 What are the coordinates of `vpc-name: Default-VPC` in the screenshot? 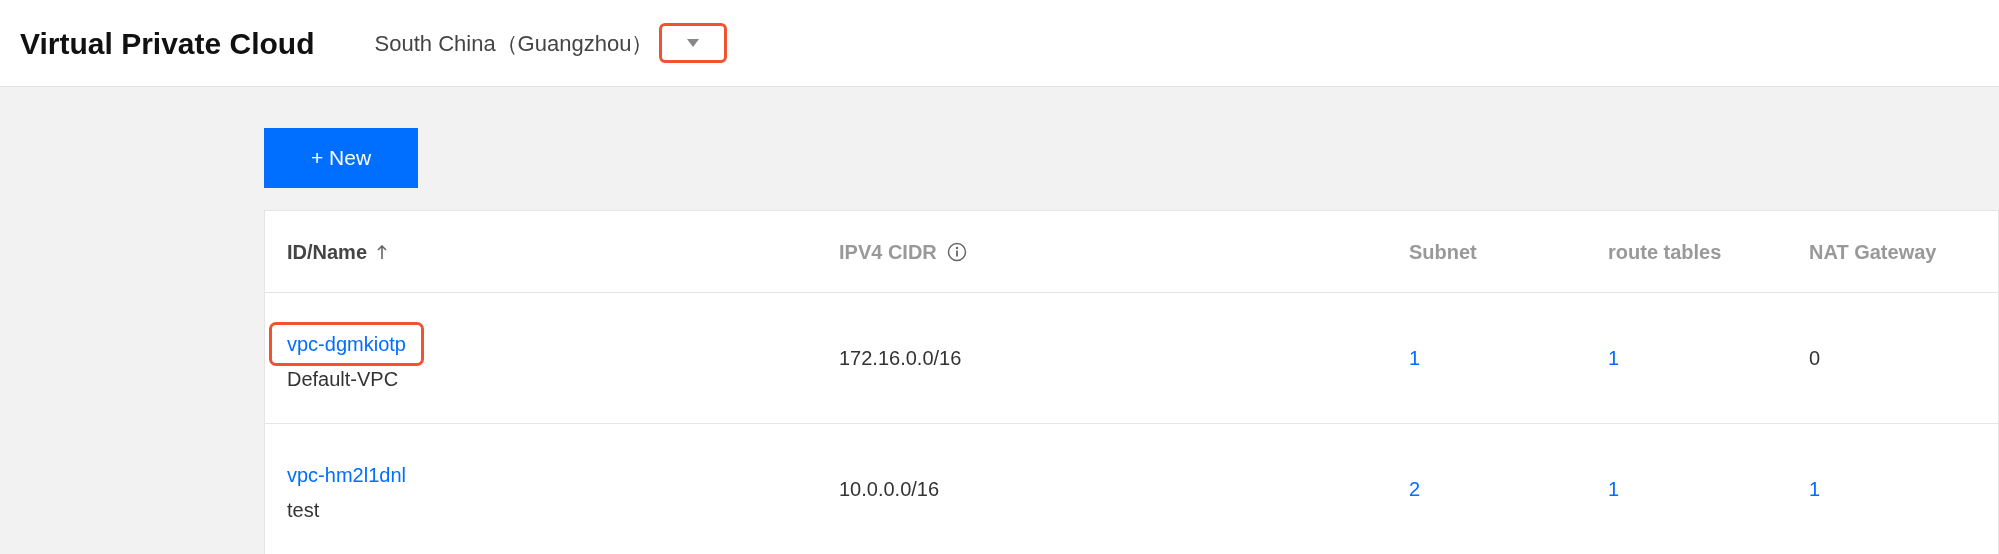 It's located at (342, 379).